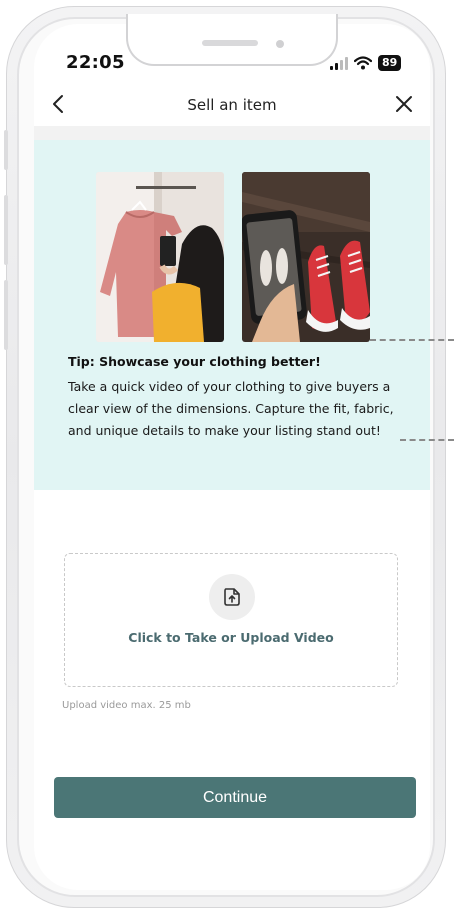 Image resolution: width=454 pixels, height=916 pixels. I want to click on front-camera, so click(280, 44).